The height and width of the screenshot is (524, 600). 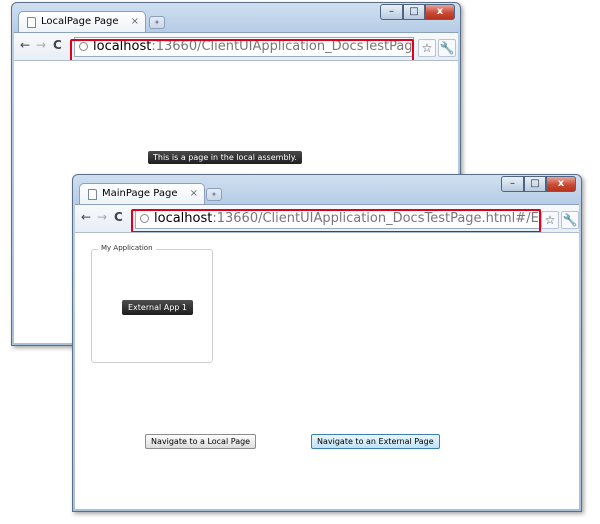 I want to click on my-application-groupbox: My Application External App 1, so click(x=152, y=303).